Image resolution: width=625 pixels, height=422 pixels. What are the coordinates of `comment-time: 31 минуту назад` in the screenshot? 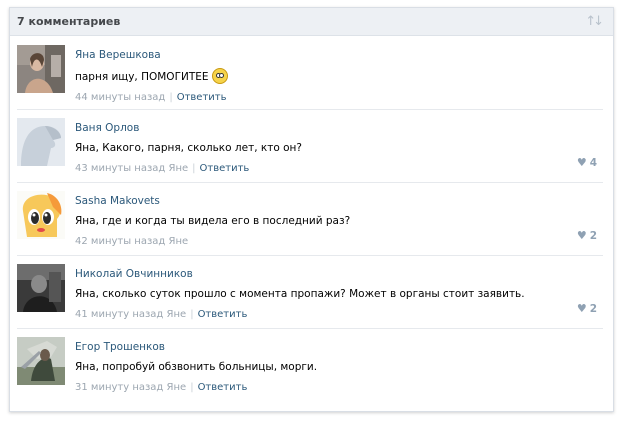 It's located at (119, 387).